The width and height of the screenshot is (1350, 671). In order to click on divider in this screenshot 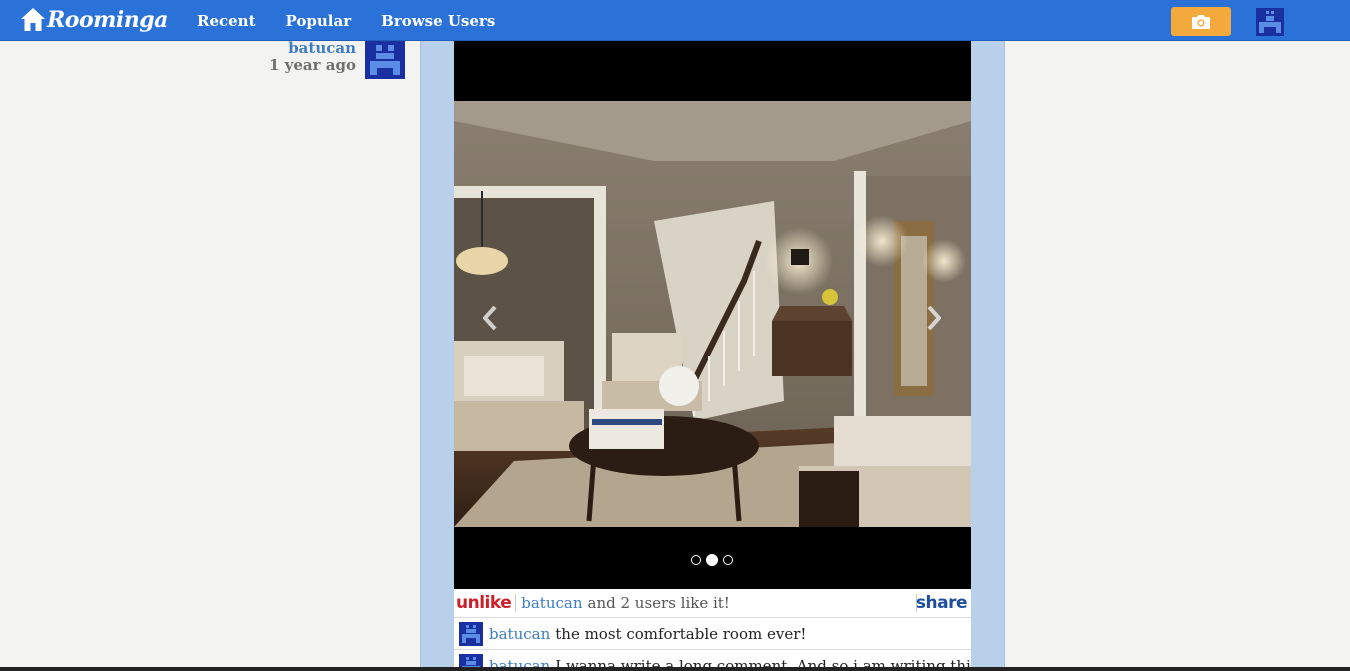, I will do `click(516, 603)`.